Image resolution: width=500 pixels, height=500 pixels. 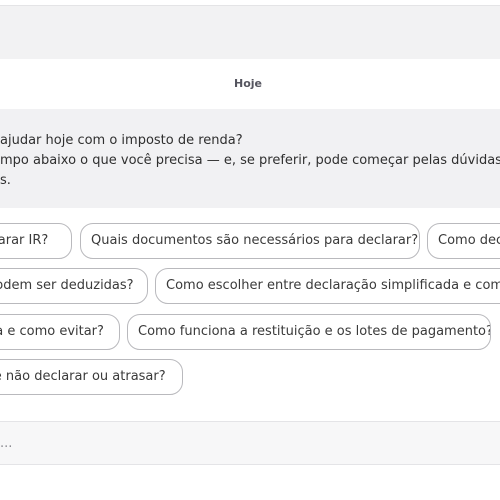 I want to click on suggestion-chip: se não declarar ou atrasar?, so click(x=91, y=377).